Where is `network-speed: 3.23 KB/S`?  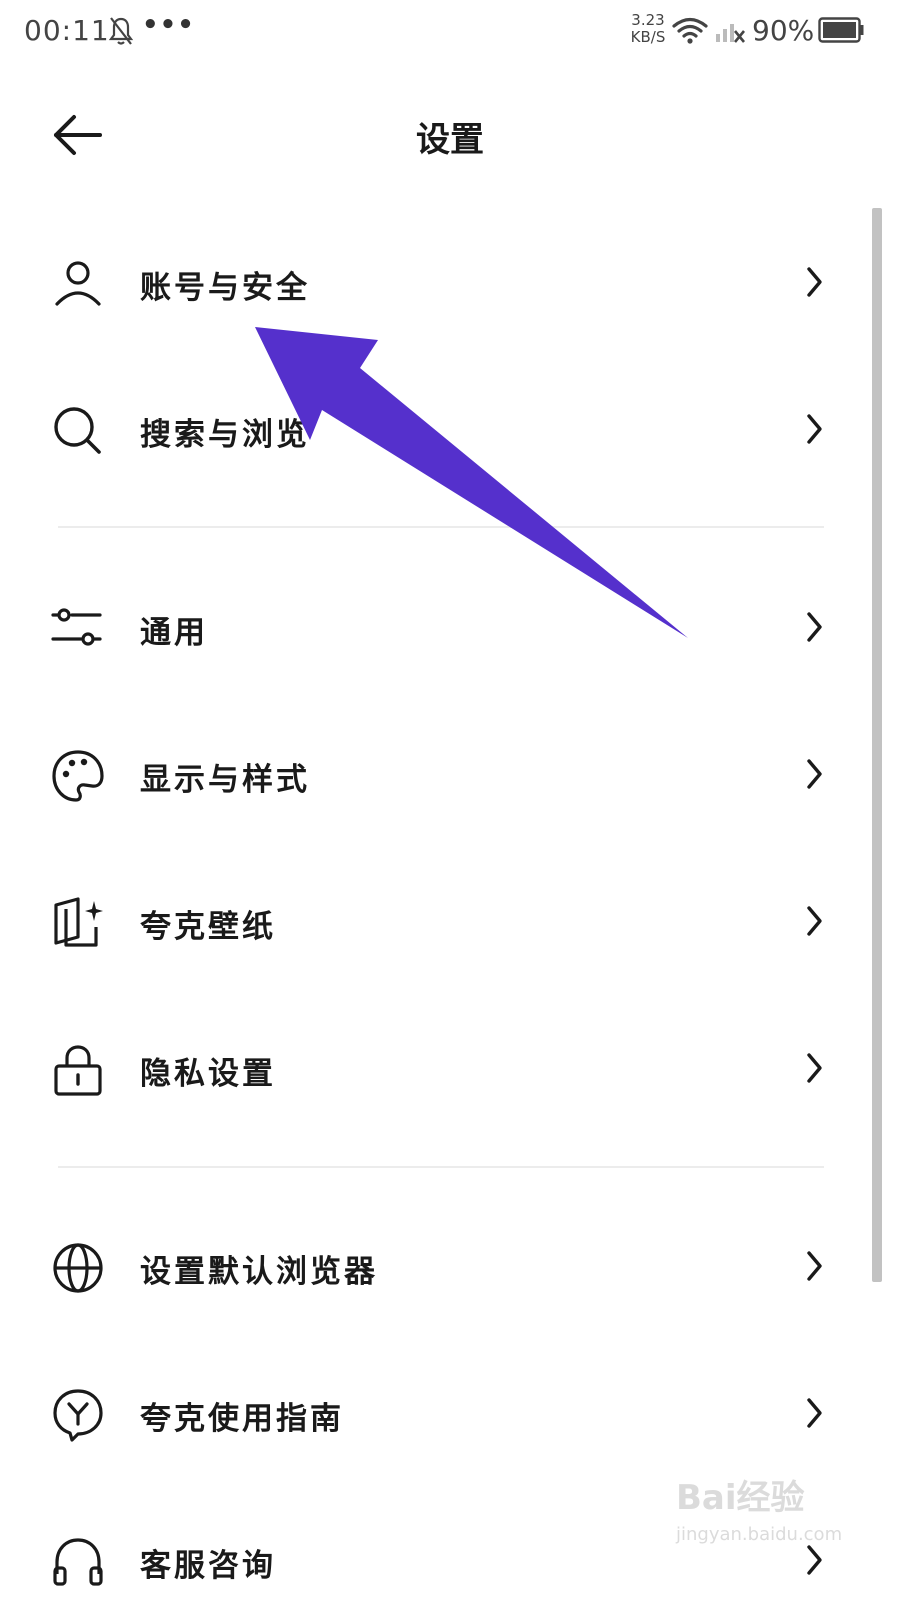 network-speed: 3.23 KB/S is located at coordinates (648, 29).